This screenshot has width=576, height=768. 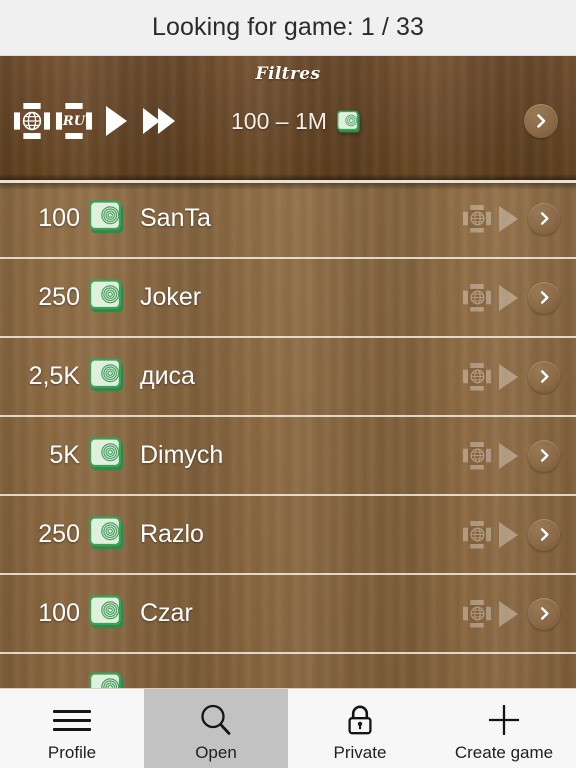 What do you see at coordinates (288, 186) in the screenshot?
I see `list-top-shadow` at bounding box center [288, 186].